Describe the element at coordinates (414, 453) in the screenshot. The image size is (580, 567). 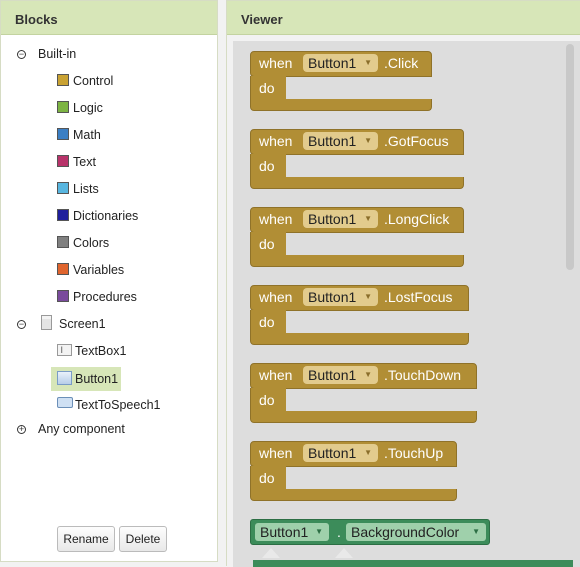
I see `event-name: .TouchUp` at that location.